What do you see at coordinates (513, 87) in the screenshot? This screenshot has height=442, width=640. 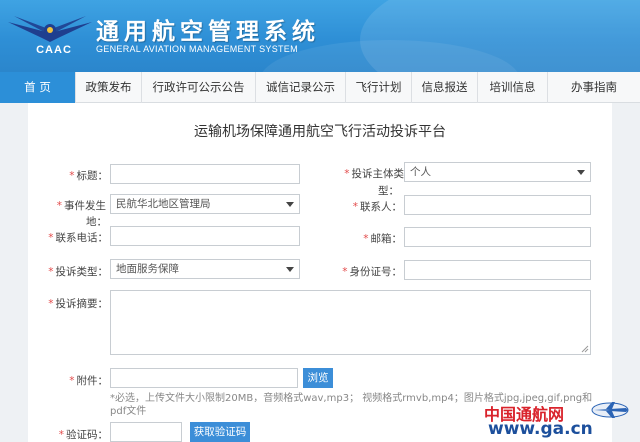 I see `nav-item-training: 培训信息` at bounding box center [513, 87].